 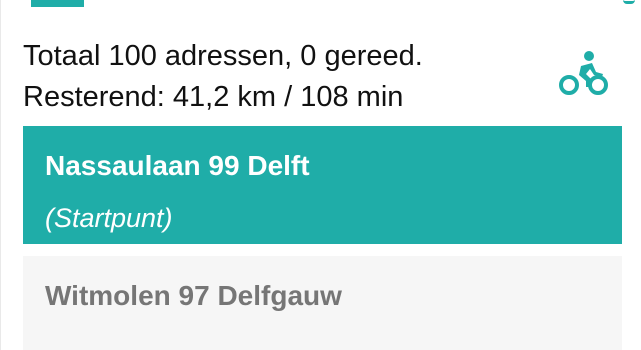 What do you see at coordinates (213, 97) in the screenshot?
I see `summary-remaining: Resterend: 41,2 km / 108 min` at bounding box center [213, 97].